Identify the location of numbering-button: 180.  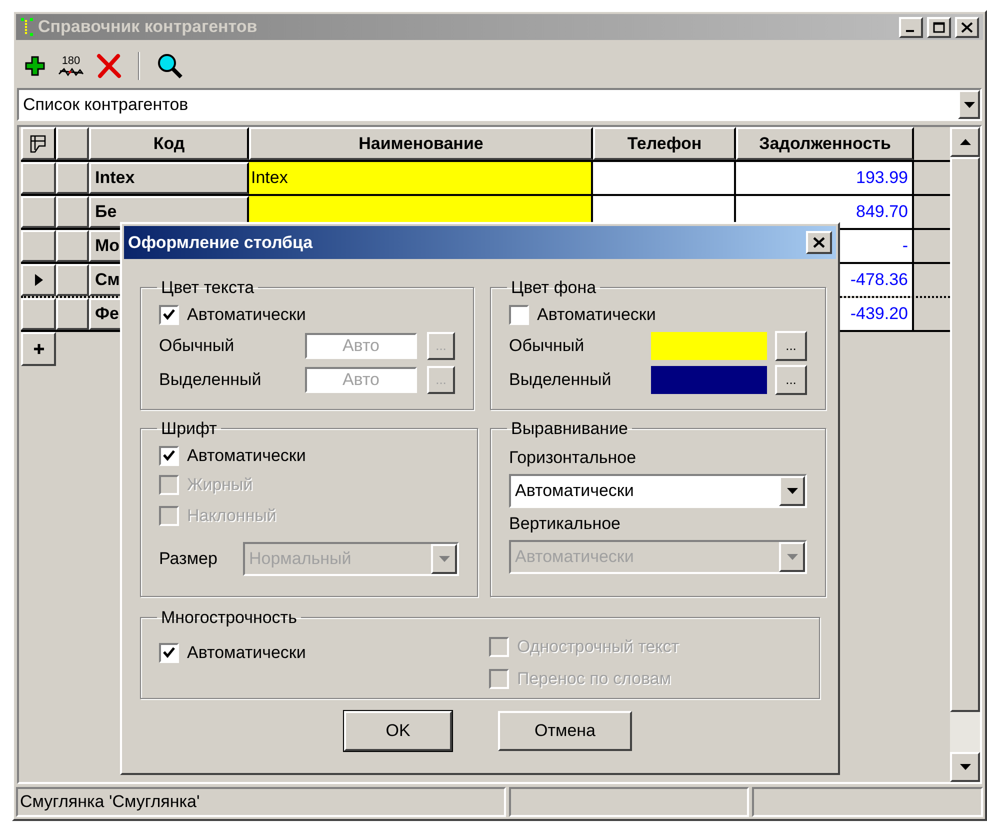
(71, 66).